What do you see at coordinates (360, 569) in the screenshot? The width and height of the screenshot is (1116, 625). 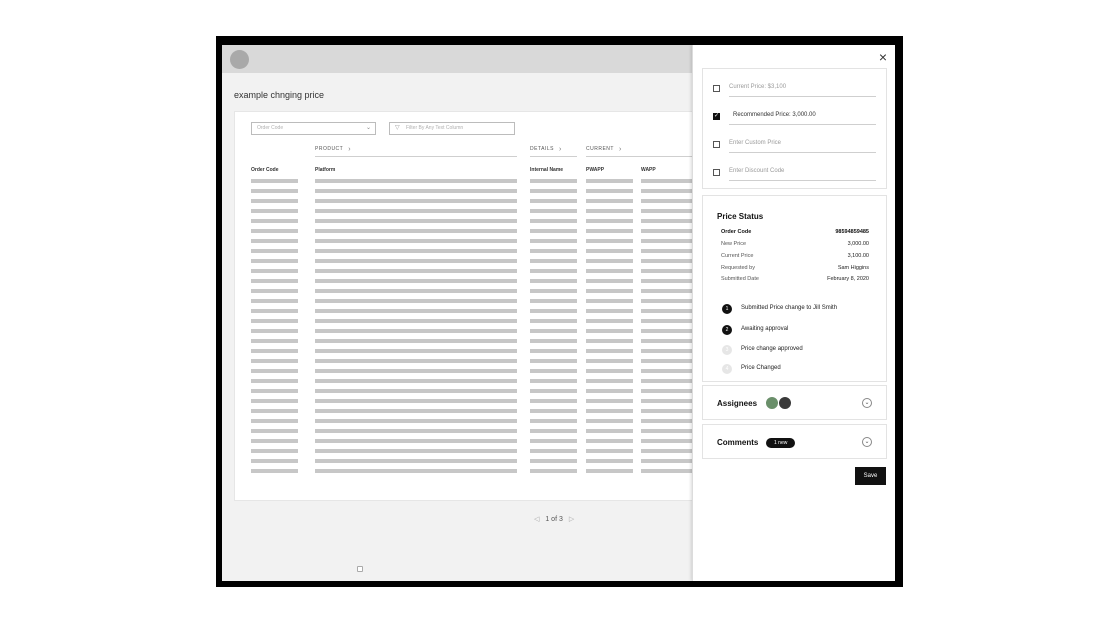 I see `checkbox-icon` at bounding box center [360, 569].